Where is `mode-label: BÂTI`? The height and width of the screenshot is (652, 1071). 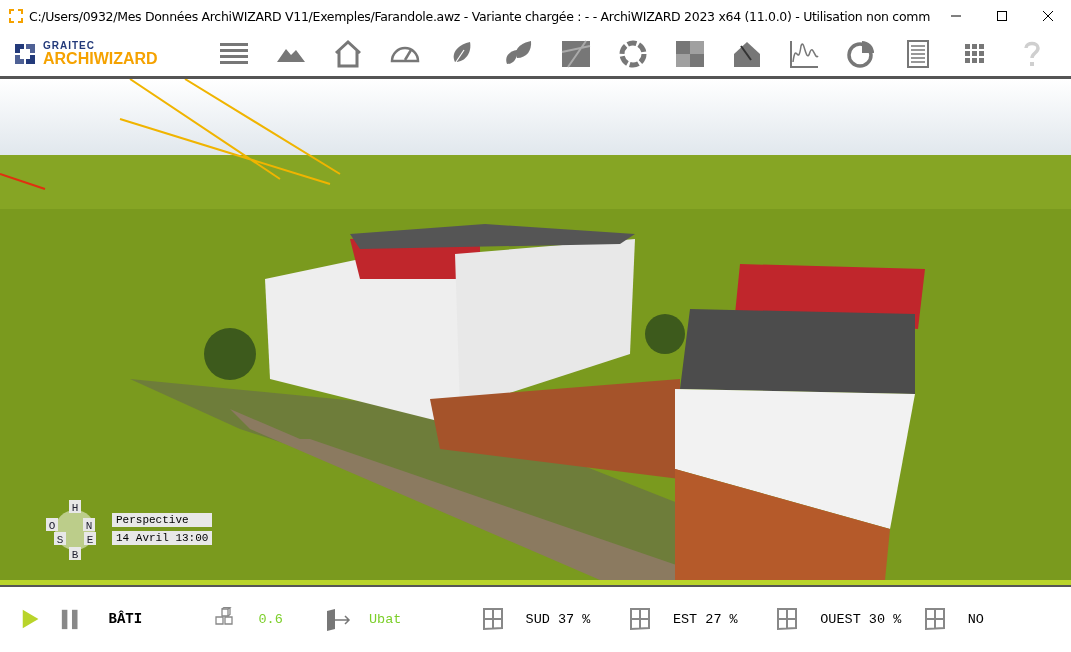 mode-label: BÂTI is located at coordinates (126, 619).